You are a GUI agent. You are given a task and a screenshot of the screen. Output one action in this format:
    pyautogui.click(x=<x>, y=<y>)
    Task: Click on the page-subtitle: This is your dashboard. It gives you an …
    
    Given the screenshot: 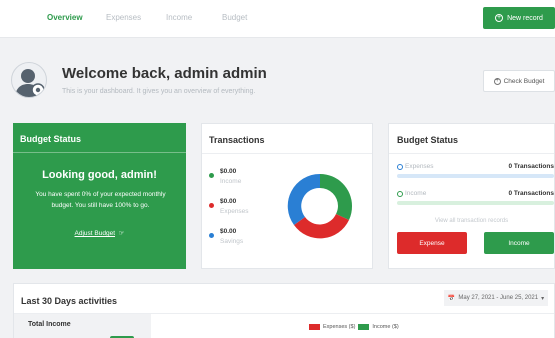 What is the action you would take?
    pyautogui.click(x=159, y=91)
    